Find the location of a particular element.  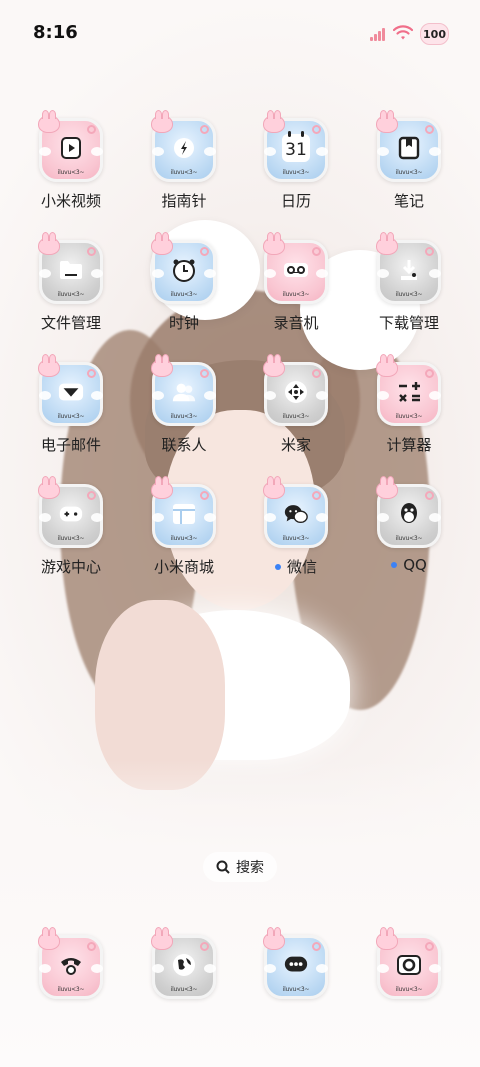

app-label: 游戏中心 is located at coordinates (70, 567).